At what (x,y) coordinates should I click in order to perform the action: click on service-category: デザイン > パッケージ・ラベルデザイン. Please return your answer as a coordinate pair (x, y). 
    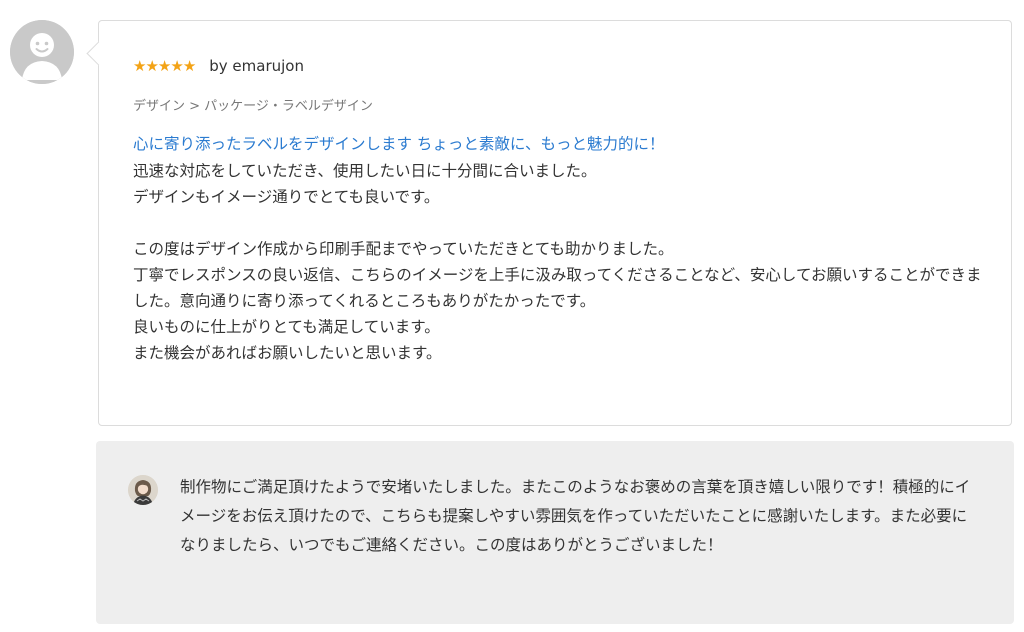
    Looking at the image, I should click on (253, 104).